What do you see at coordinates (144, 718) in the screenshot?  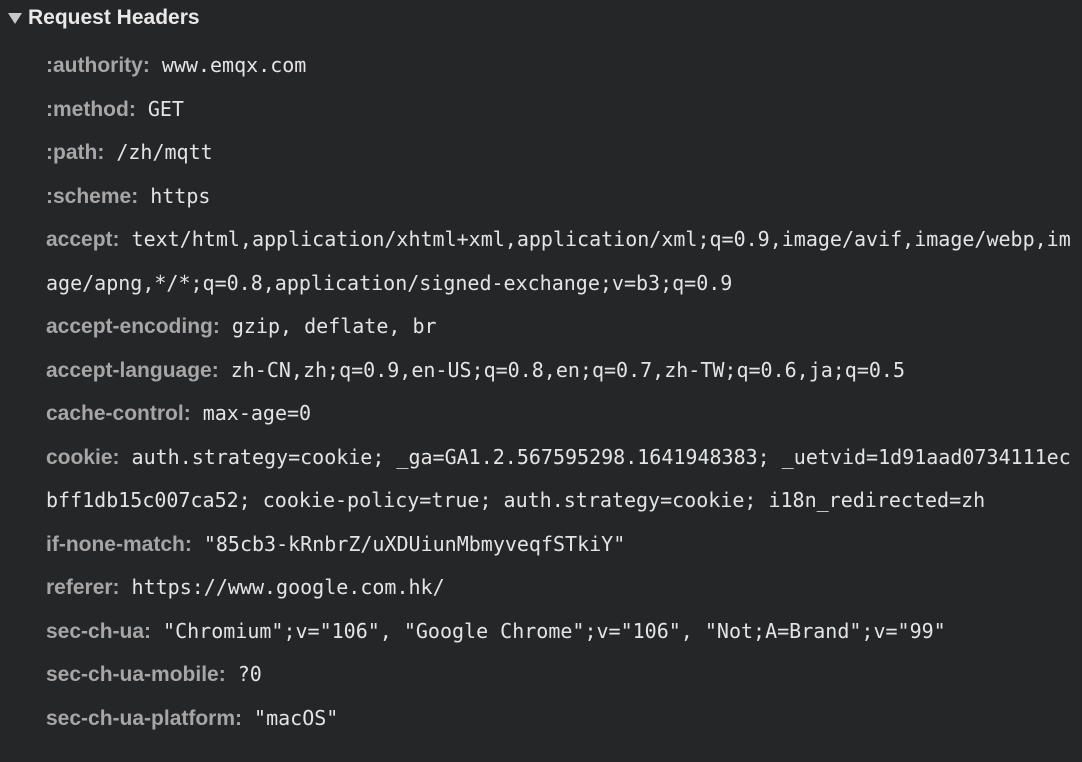 I see `header-name: sec-ch-ua-platform:` at bounding box center [144, 718].